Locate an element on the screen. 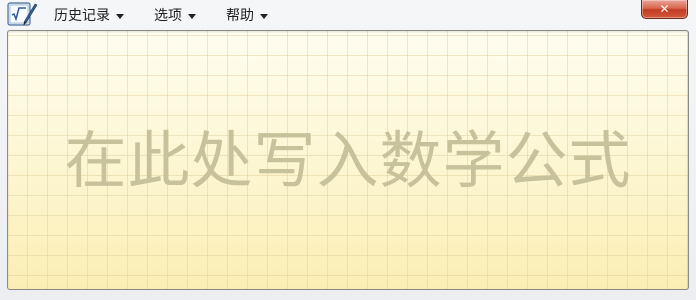 The image size is (696, 300). menu-options-label: 选项 is located at coordinates (168, 16).